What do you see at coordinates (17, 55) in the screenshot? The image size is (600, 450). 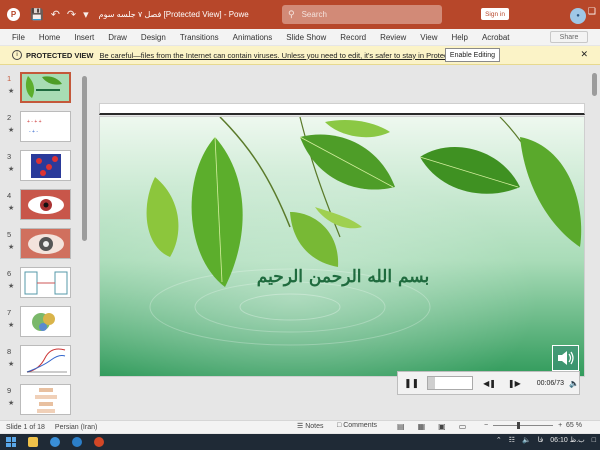 I see `shield-icon: i` at bounding box center [17, 55].